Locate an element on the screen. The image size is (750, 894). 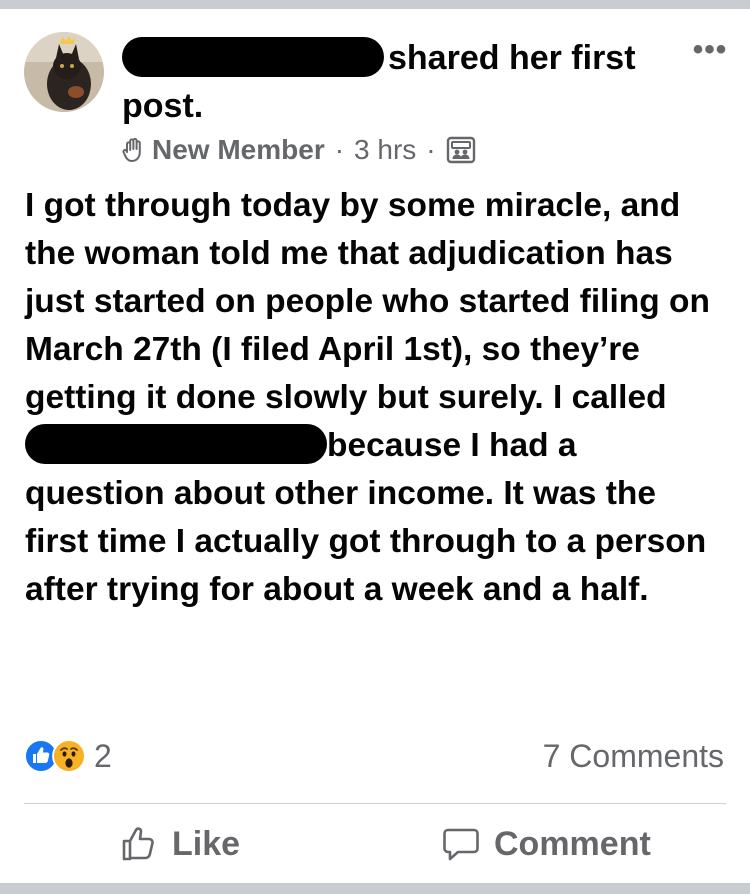
reaction-summary: 2 is located at coordinates (68, 756).